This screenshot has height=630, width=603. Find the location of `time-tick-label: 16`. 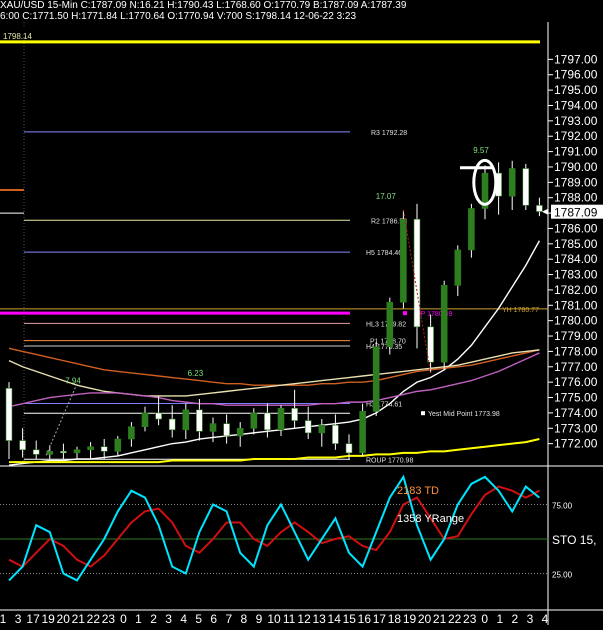

time-tick-label: 16 is located at coordinates (365, 618).